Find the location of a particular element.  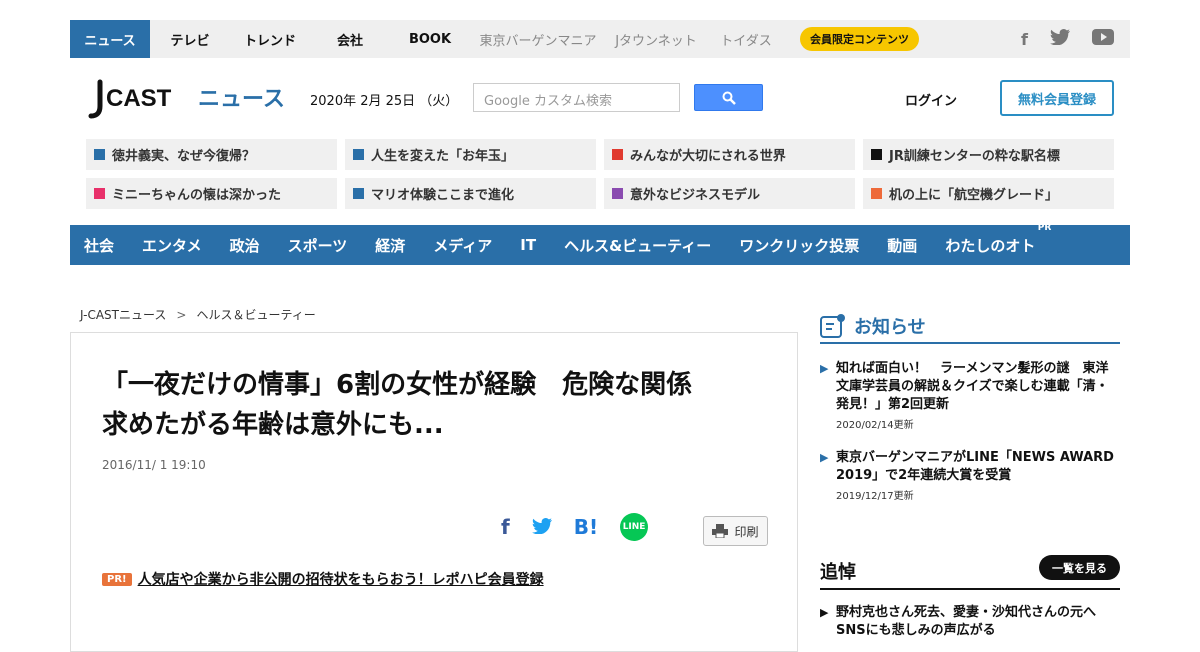

facebook-share-icon: f is located at coordinates (505, 527).